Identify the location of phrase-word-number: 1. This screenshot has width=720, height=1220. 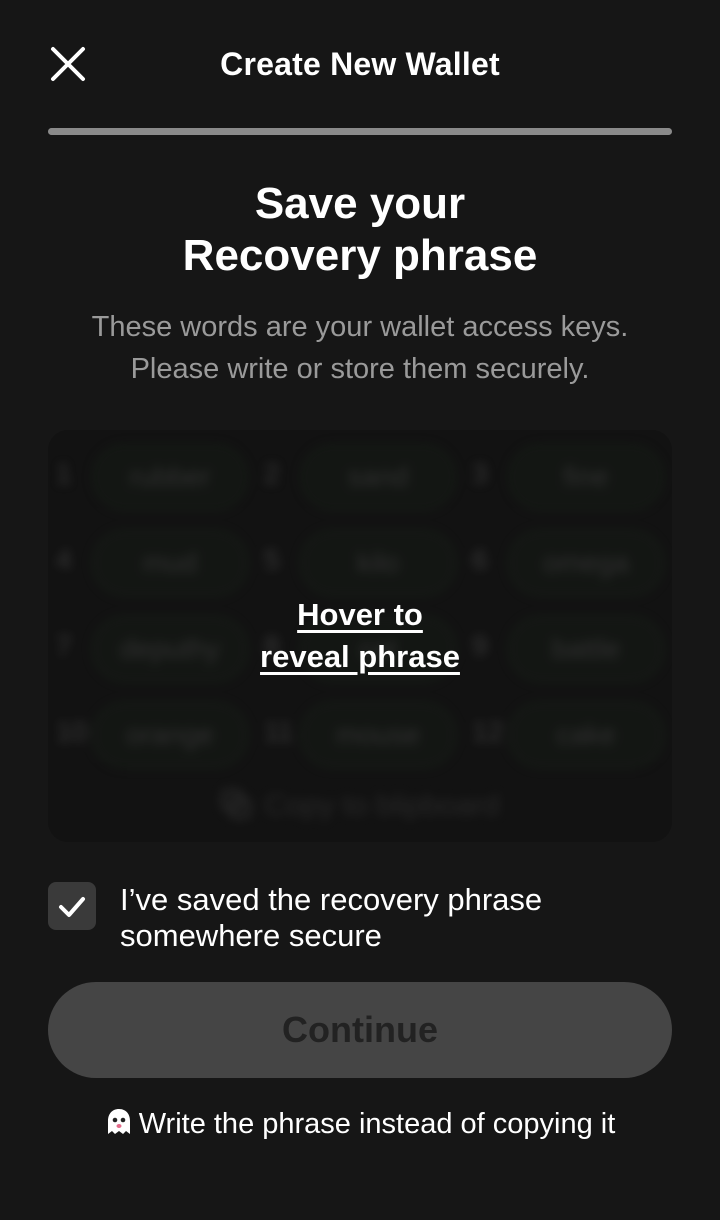
(64, 473).